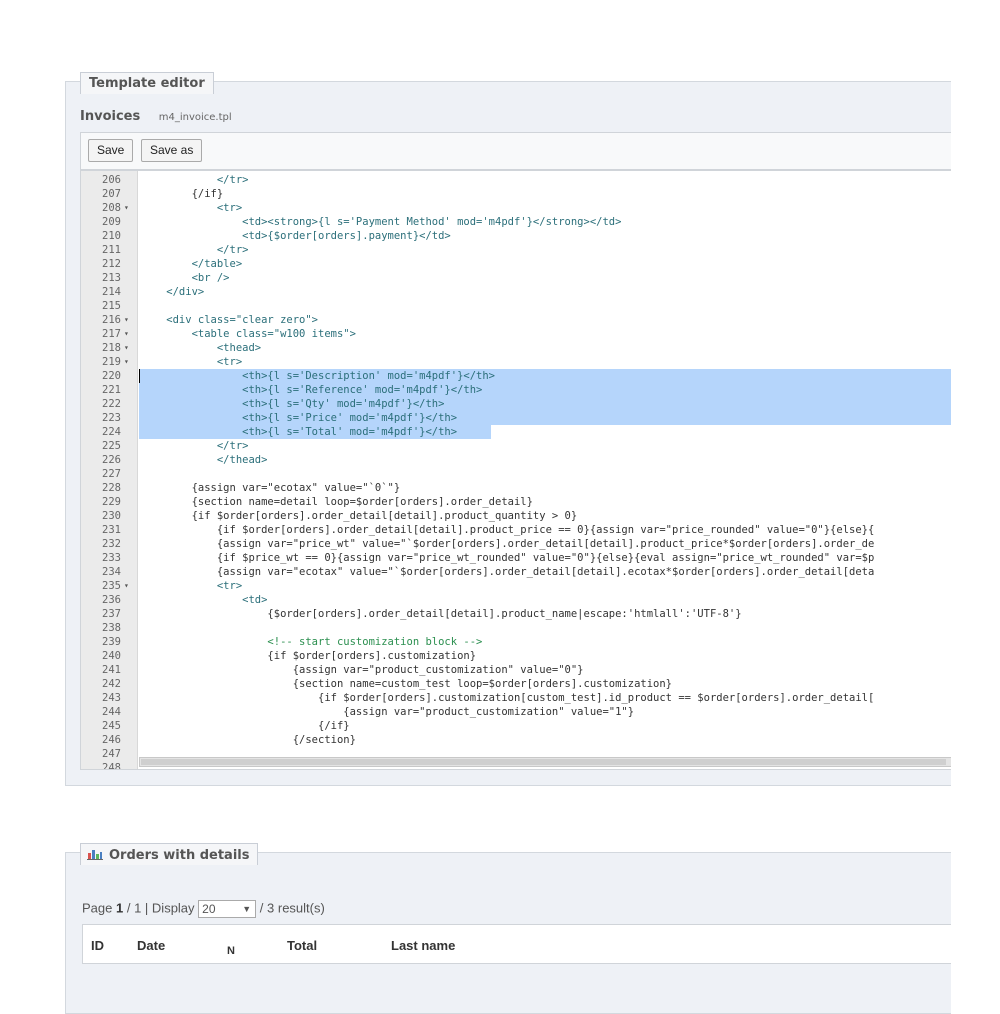 The height and width of the screenshot is (1014, 1000). I want to click on code-line: 210 <td>{$order[orders].payment}</td>, so click(516, 236).